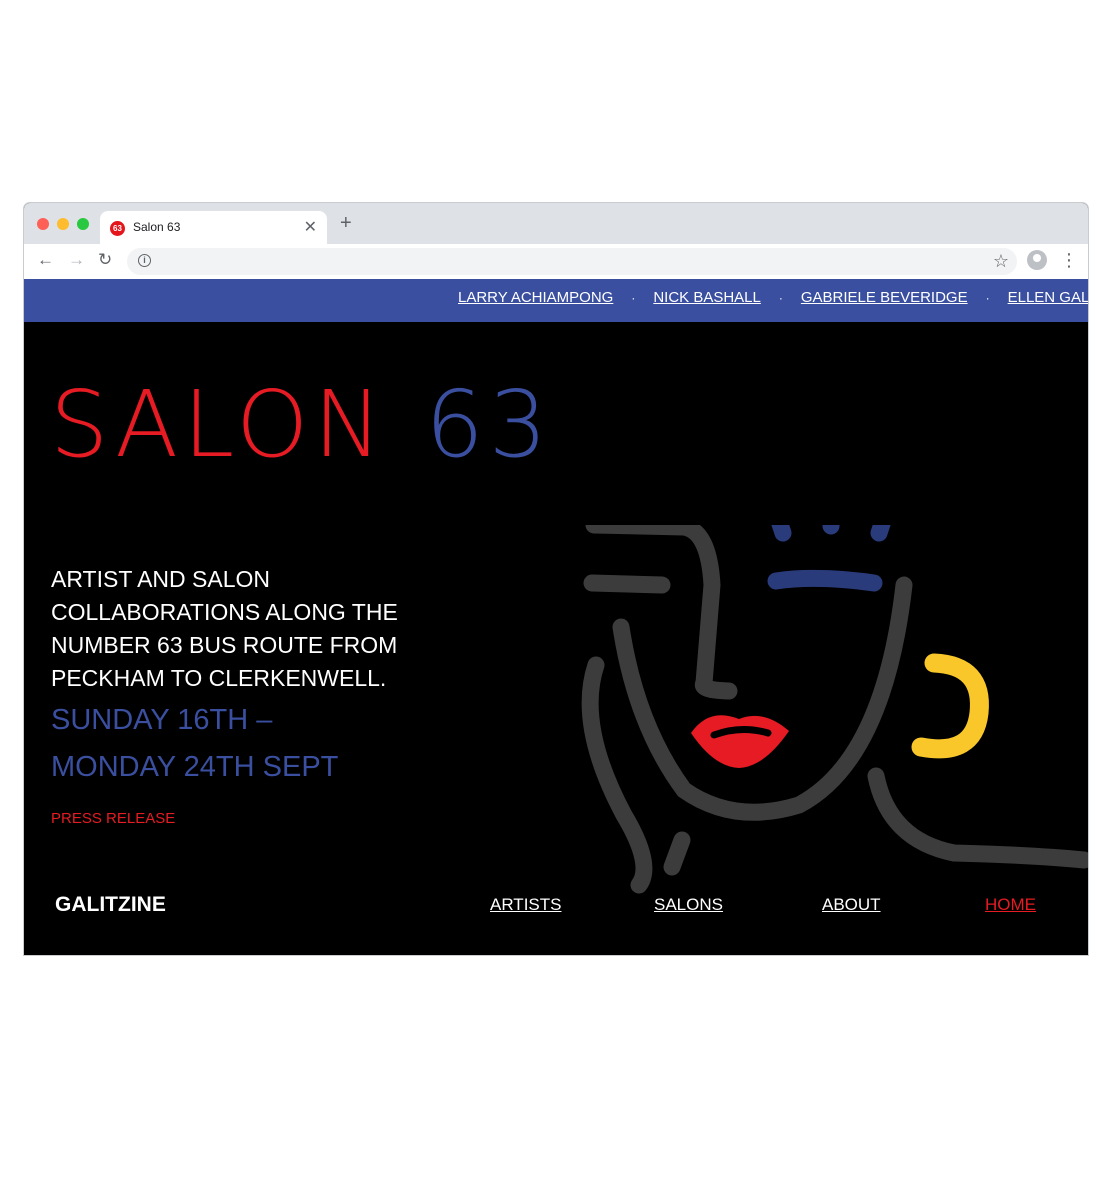  I want to click on red-lips, so click(740, 741).